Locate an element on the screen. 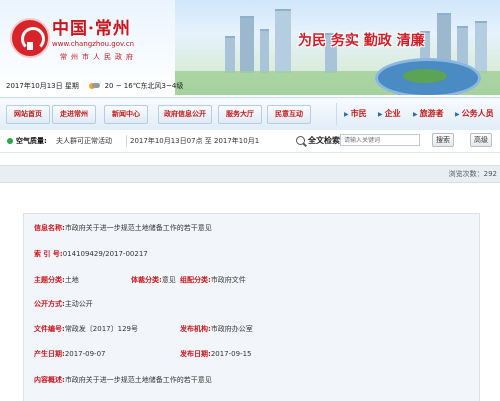  forecast-ticker: 2017年10月13日07点 至 2017年10月1 is located at coordinates (200, 141).